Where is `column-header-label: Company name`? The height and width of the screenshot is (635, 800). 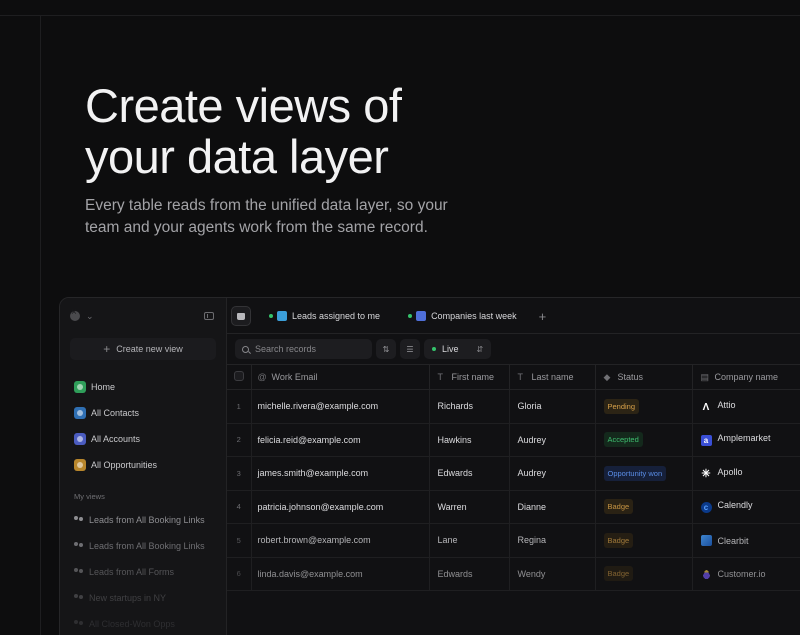 column-header-label: Company name is located at coordinates (746, 376).